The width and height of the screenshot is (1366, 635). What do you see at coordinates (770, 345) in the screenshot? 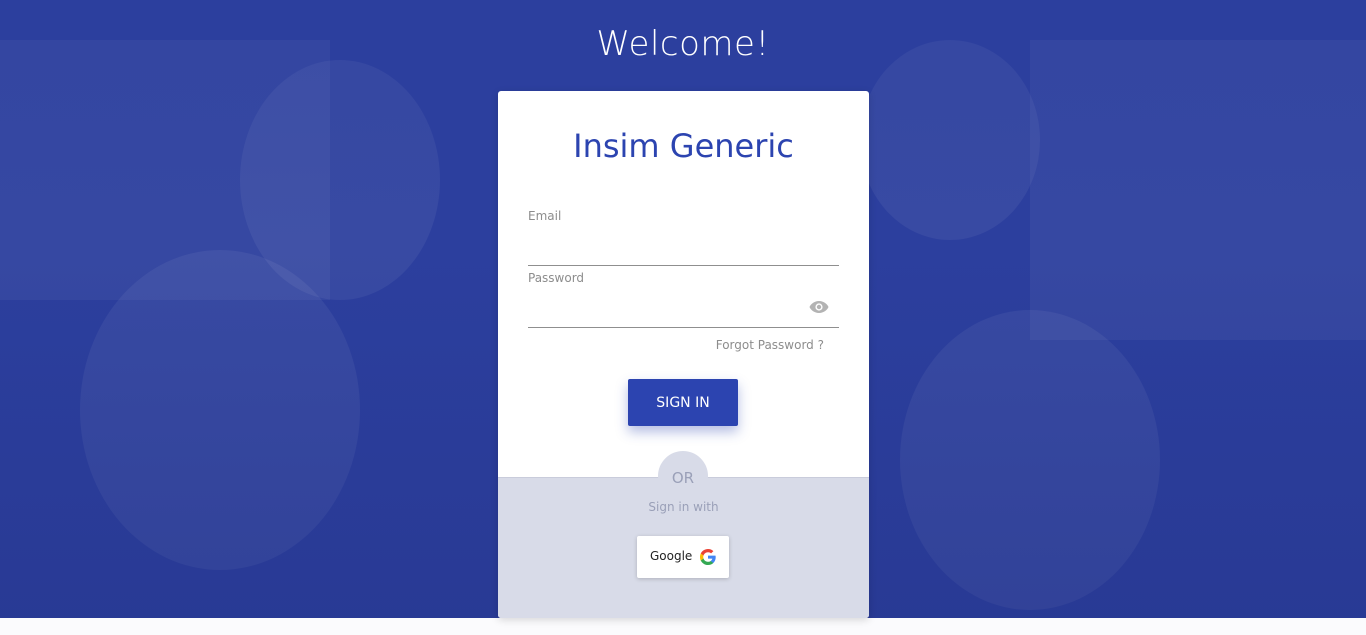
I see `forgot-password-link: Forgot Password ?` at bounding box center [770, 345].